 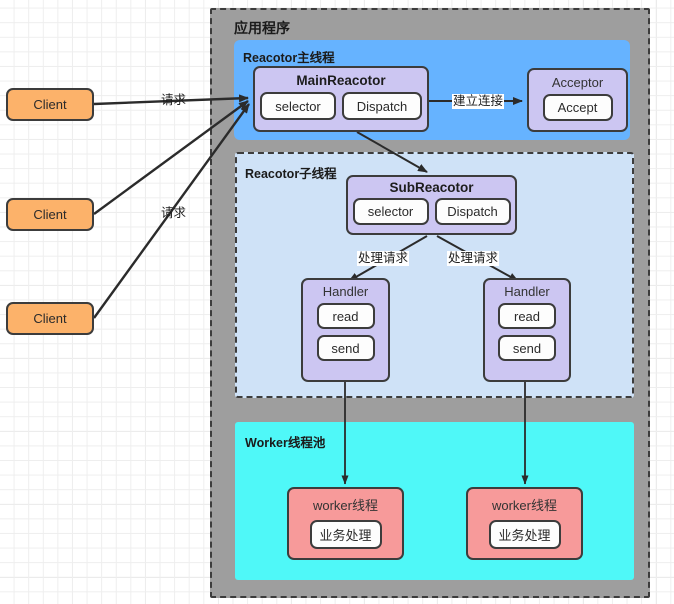 I want to click on sub-reactor-node: SubReacotor selector Dispatch, so click(x=431, y=205).